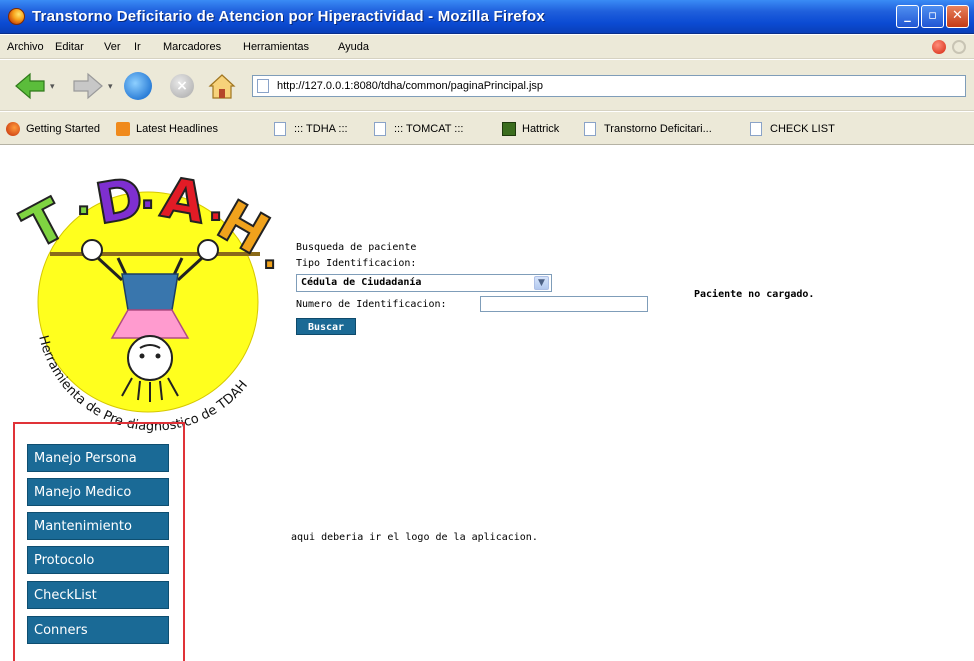 The width and height of the screenshot is (974, 661). What do you see at coordinates (123, 129) in the screenshot?
I see `rss-icon` at bounding box center [123, 129].